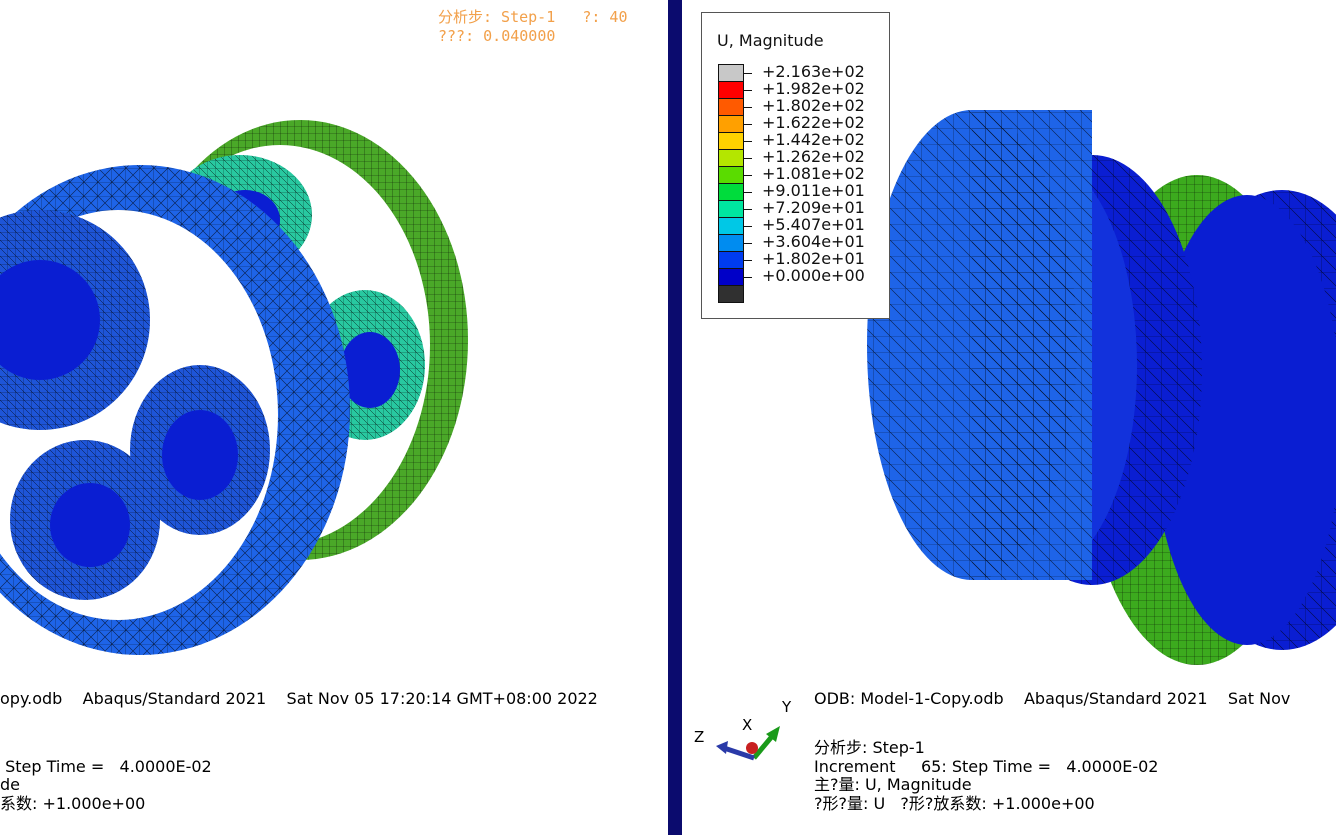  What do you see at coordinates (73, 803) in the screenshot?
I see `deform-scale-info: 系数: +1.000e+00` at bounding box center [73, 803].